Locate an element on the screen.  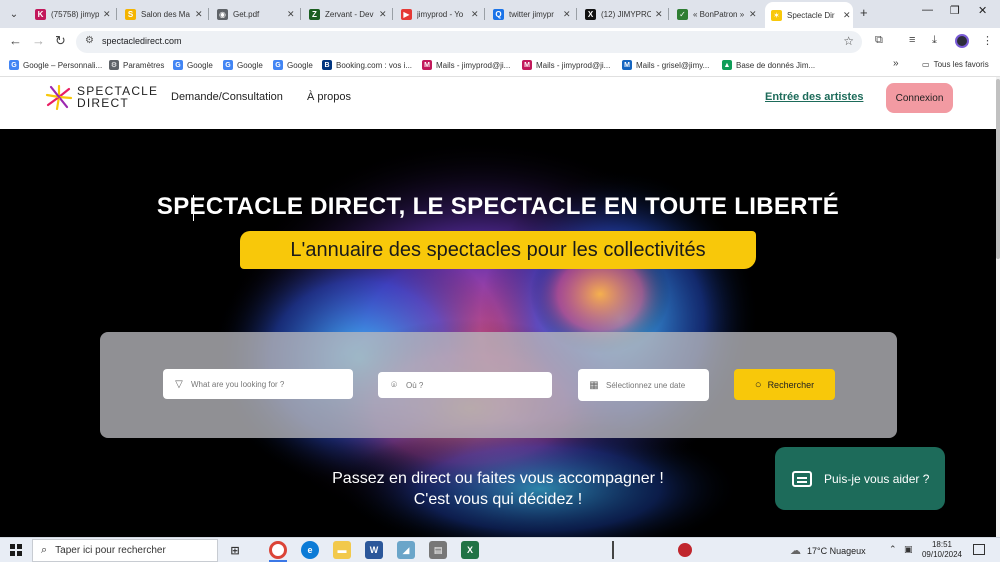
browser-tab: Qtwitter jimypr ✕ is located at coordinates (530, 14).